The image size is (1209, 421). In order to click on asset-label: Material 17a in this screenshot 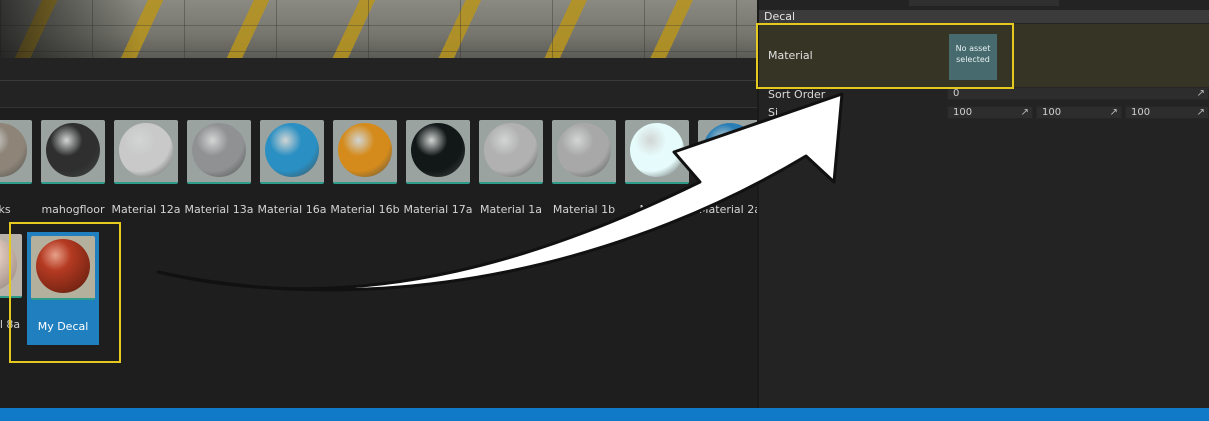, I will do `click(438, 209)`.